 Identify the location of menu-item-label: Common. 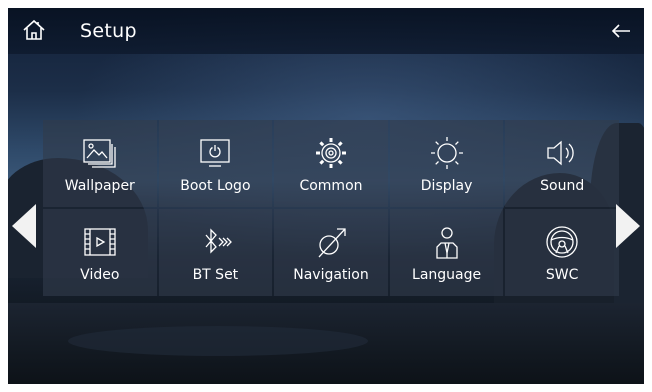
(331, 186).